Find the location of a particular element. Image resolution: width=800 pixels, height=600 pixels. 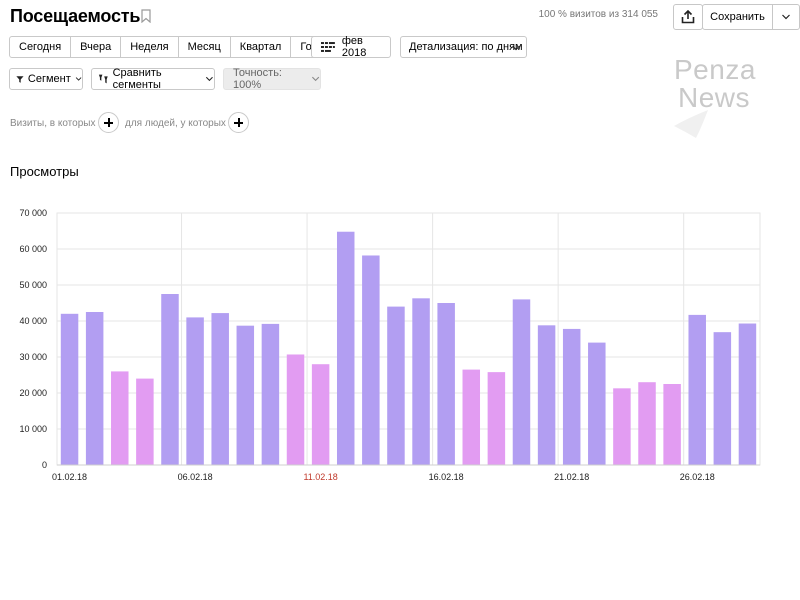

x-tick-label: 26.02.18 is located at coordinates (697, 477).